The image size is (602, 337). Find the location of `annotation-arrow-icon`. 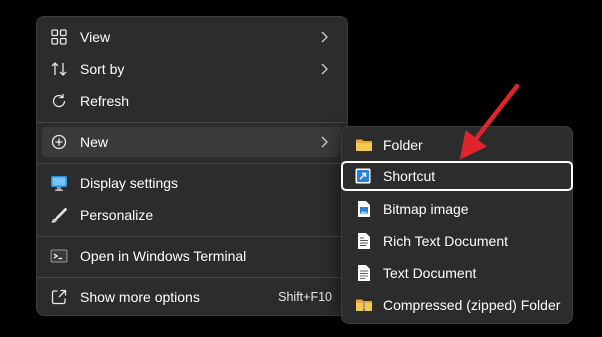

annotation-arrow-icon is located at coordinates (489, 121).